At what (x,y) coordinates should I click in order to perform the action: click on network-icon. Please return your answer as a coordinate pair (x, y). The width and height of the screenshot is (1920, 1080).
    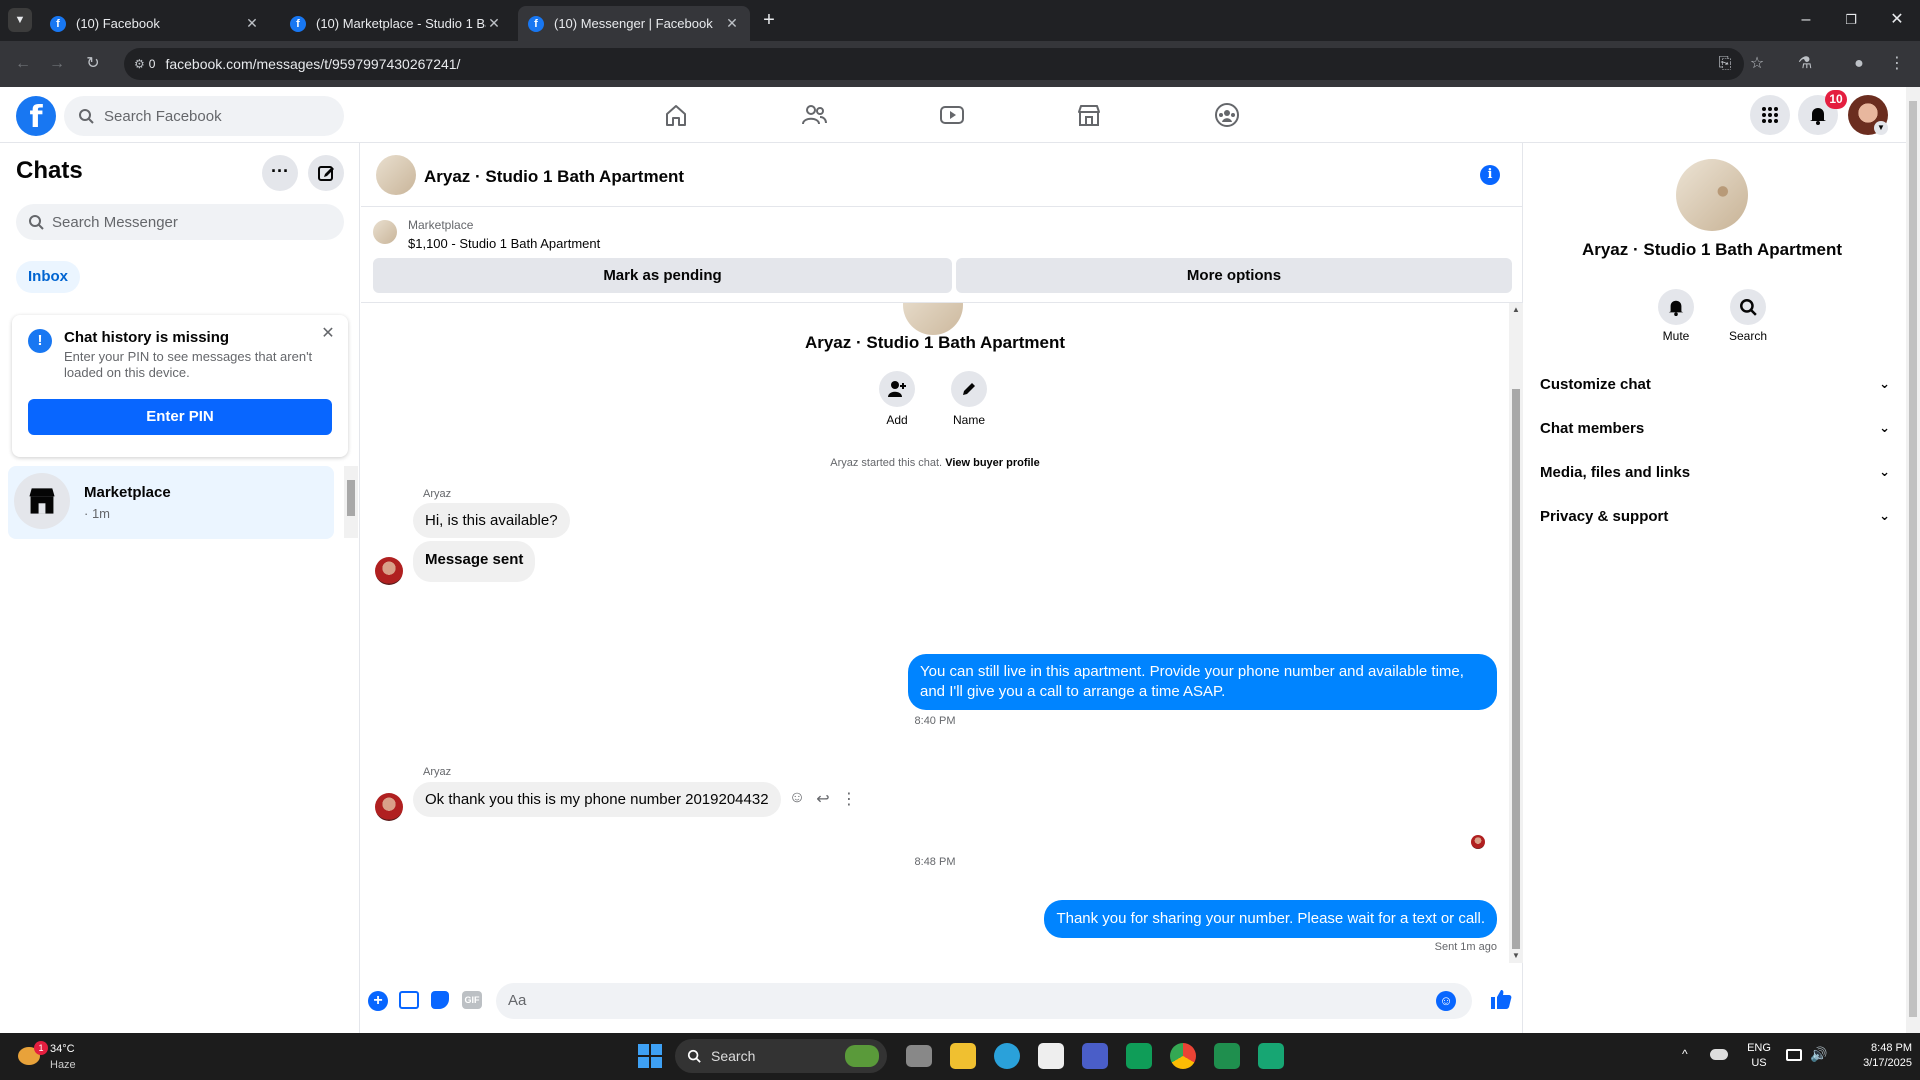
    Looking at the image, I should click on (1794, 1055).